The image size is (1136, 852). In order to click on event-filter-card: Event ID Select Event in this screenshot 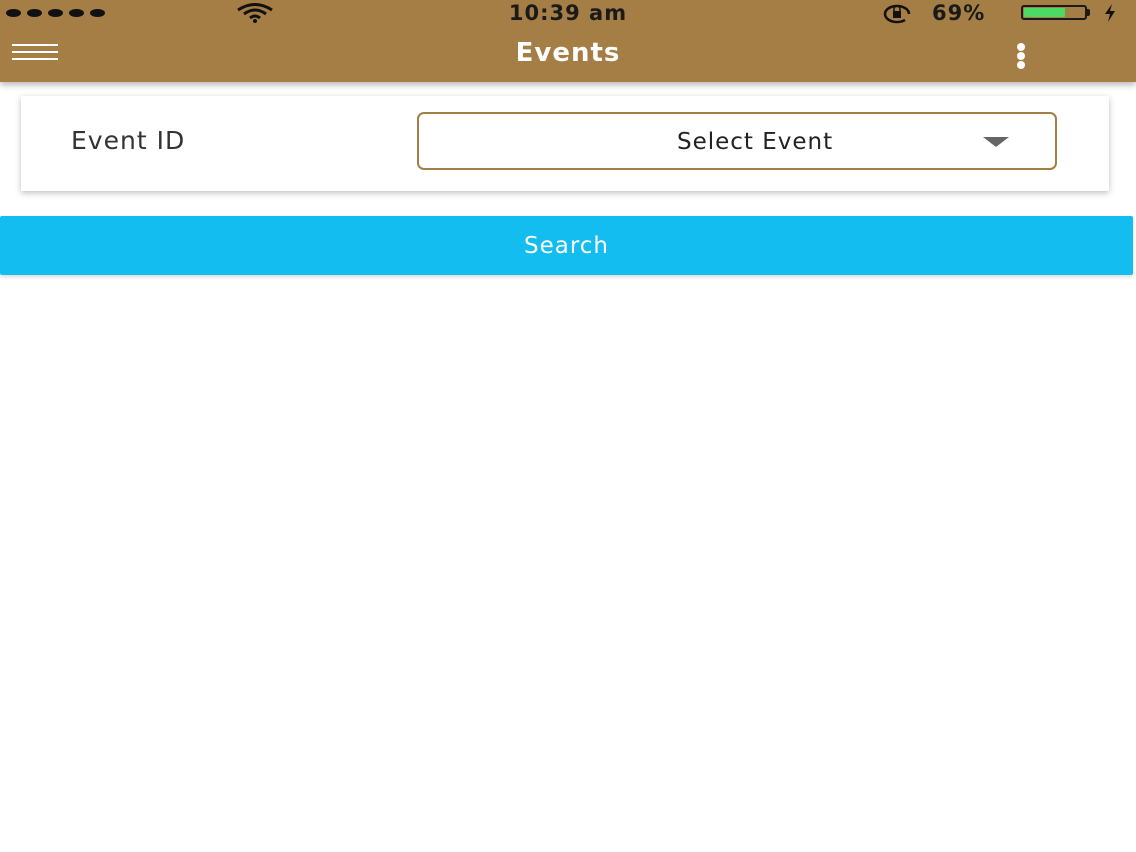, I will do `click(565, 143)`.